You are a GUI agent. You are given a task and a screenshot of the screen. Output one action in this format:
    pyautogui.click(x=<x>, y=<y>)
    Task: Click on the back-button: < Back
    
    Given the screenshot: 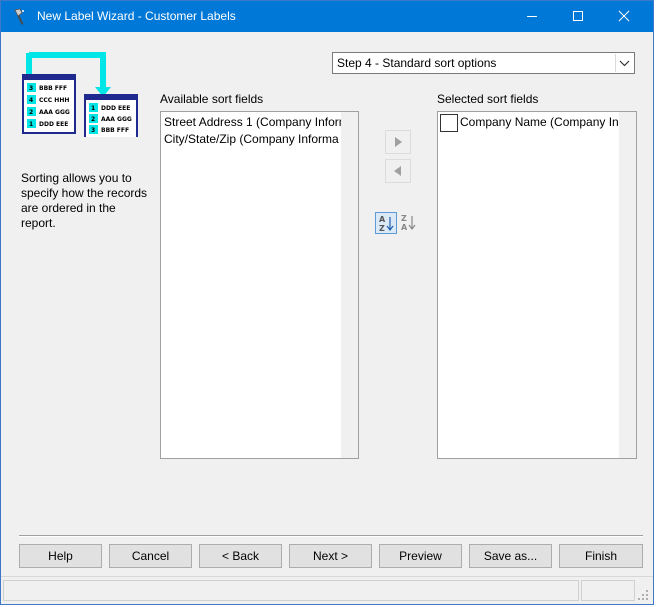 What is the action you would take?
    pyautogui.click(x=240, y=556)
    